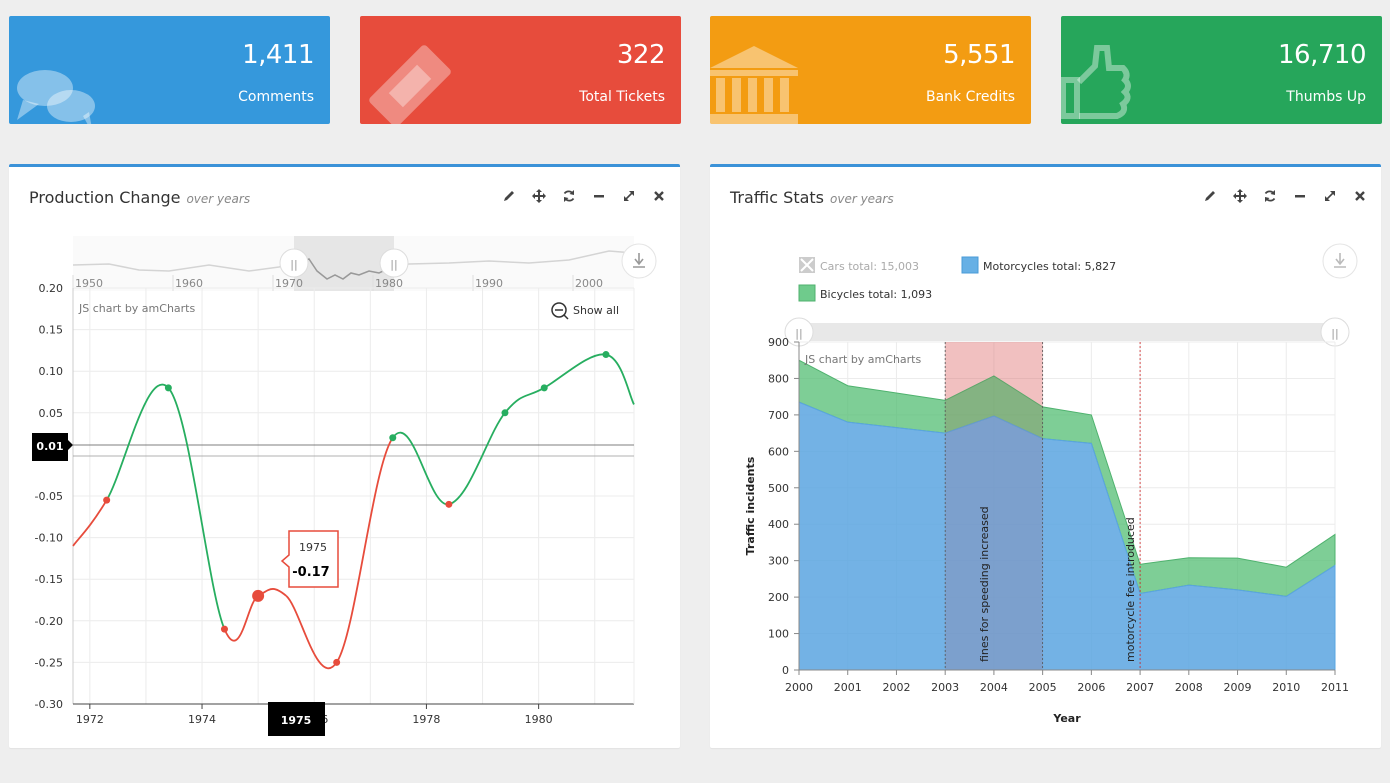 The width and height of the screenshot is (1390, 783). Describe the element at coordinates (842, 294) in the screenshot. I see `legend-name: Bicycles` at that location.